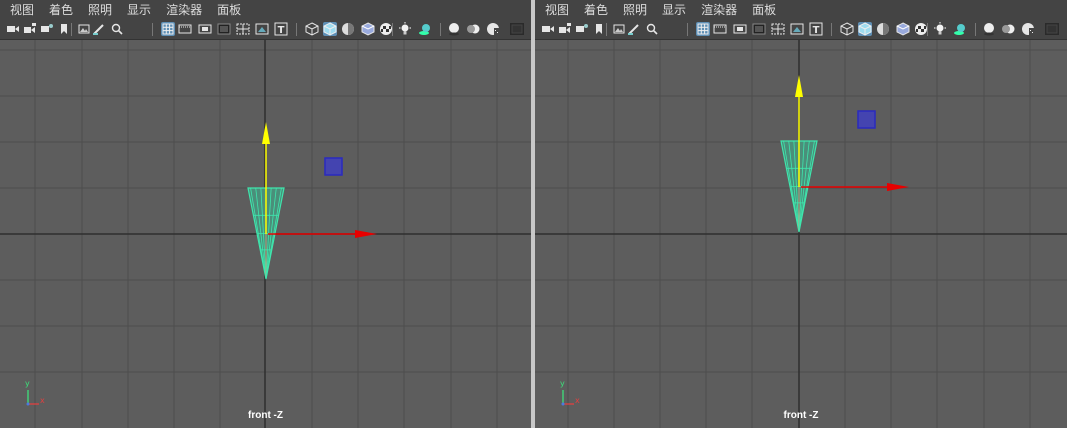 The image size is (1067, 428). What do you see at coordinates (266, 133) in the screenshot?
I see `move-y-arrowhead` at bounding box center [266, 133].